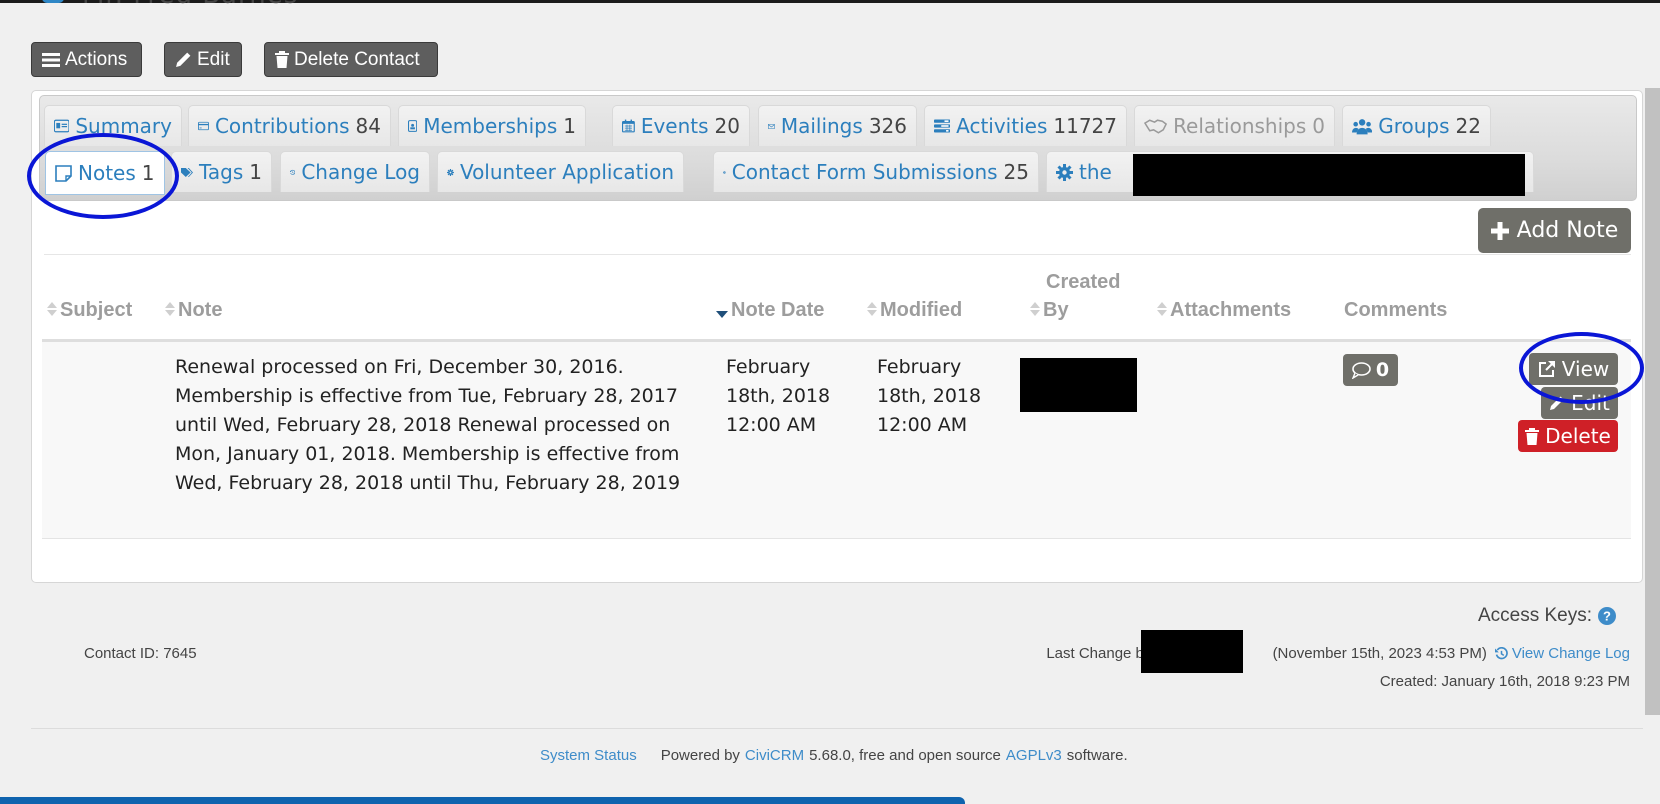 The width and height of the screenshot is (1660, 804). Describe the element at coordinates (1318, 126) in the screenshot. I see `tab-count: 0` at that location.